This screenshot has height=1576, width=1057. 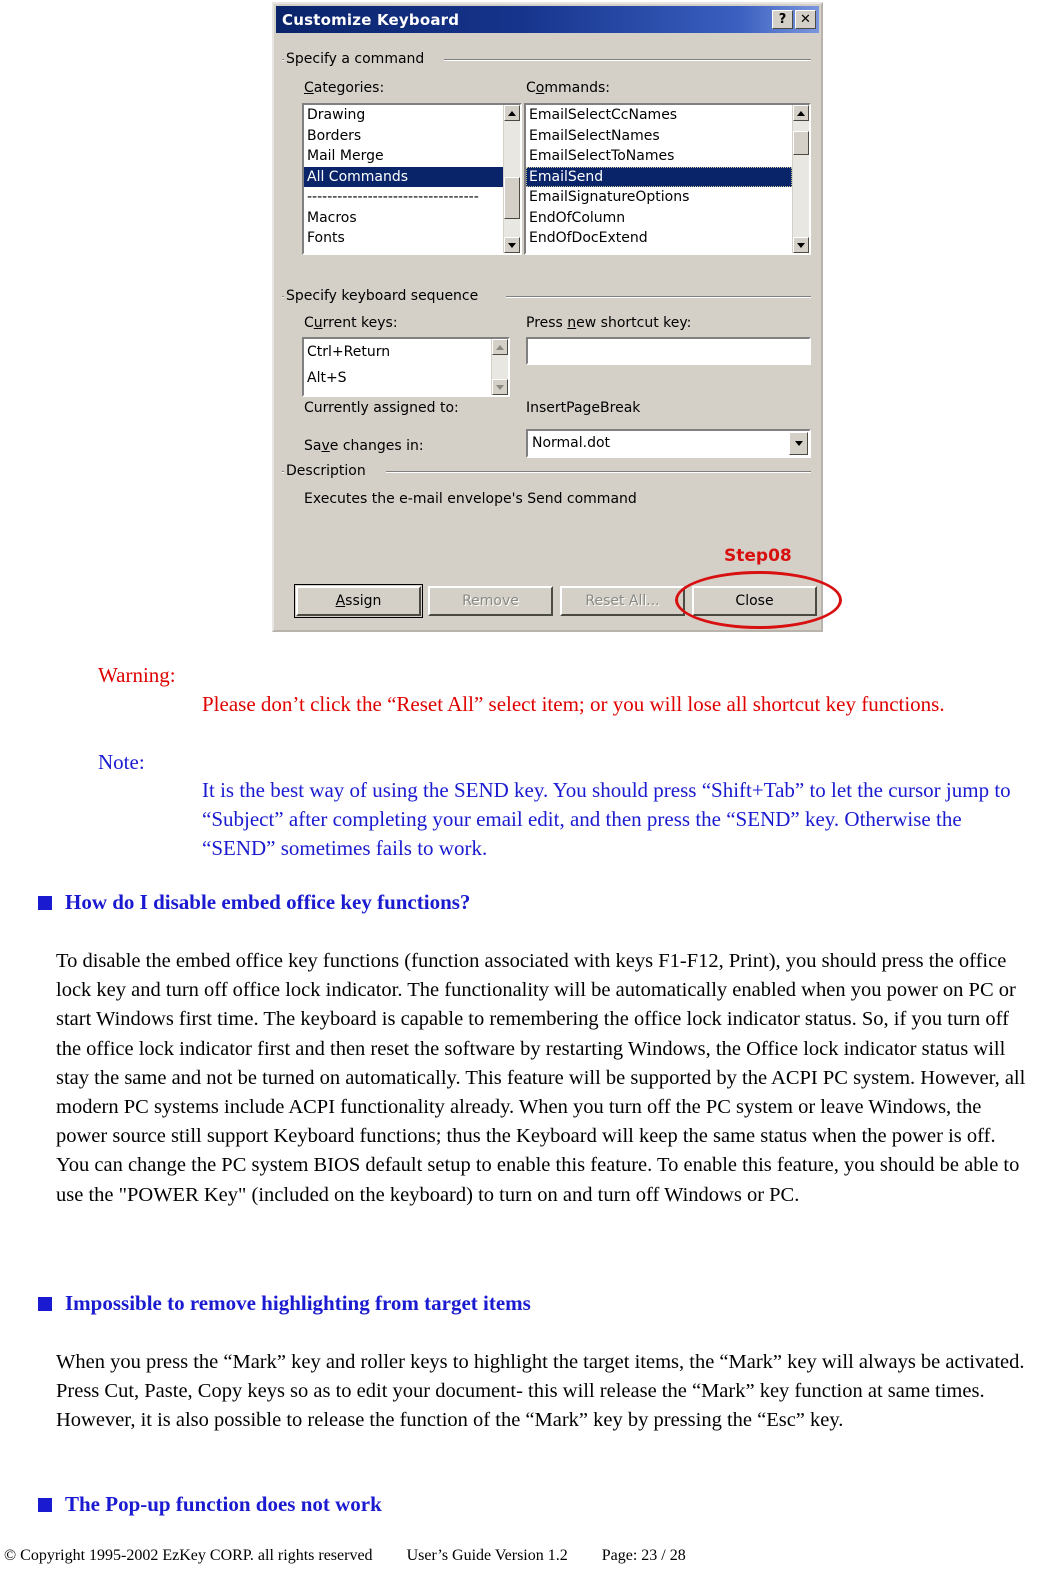 What do you see at coordinates (403, 136) in the screenshot?
I see `list-item: Borders` at bounding box center [403, 136].